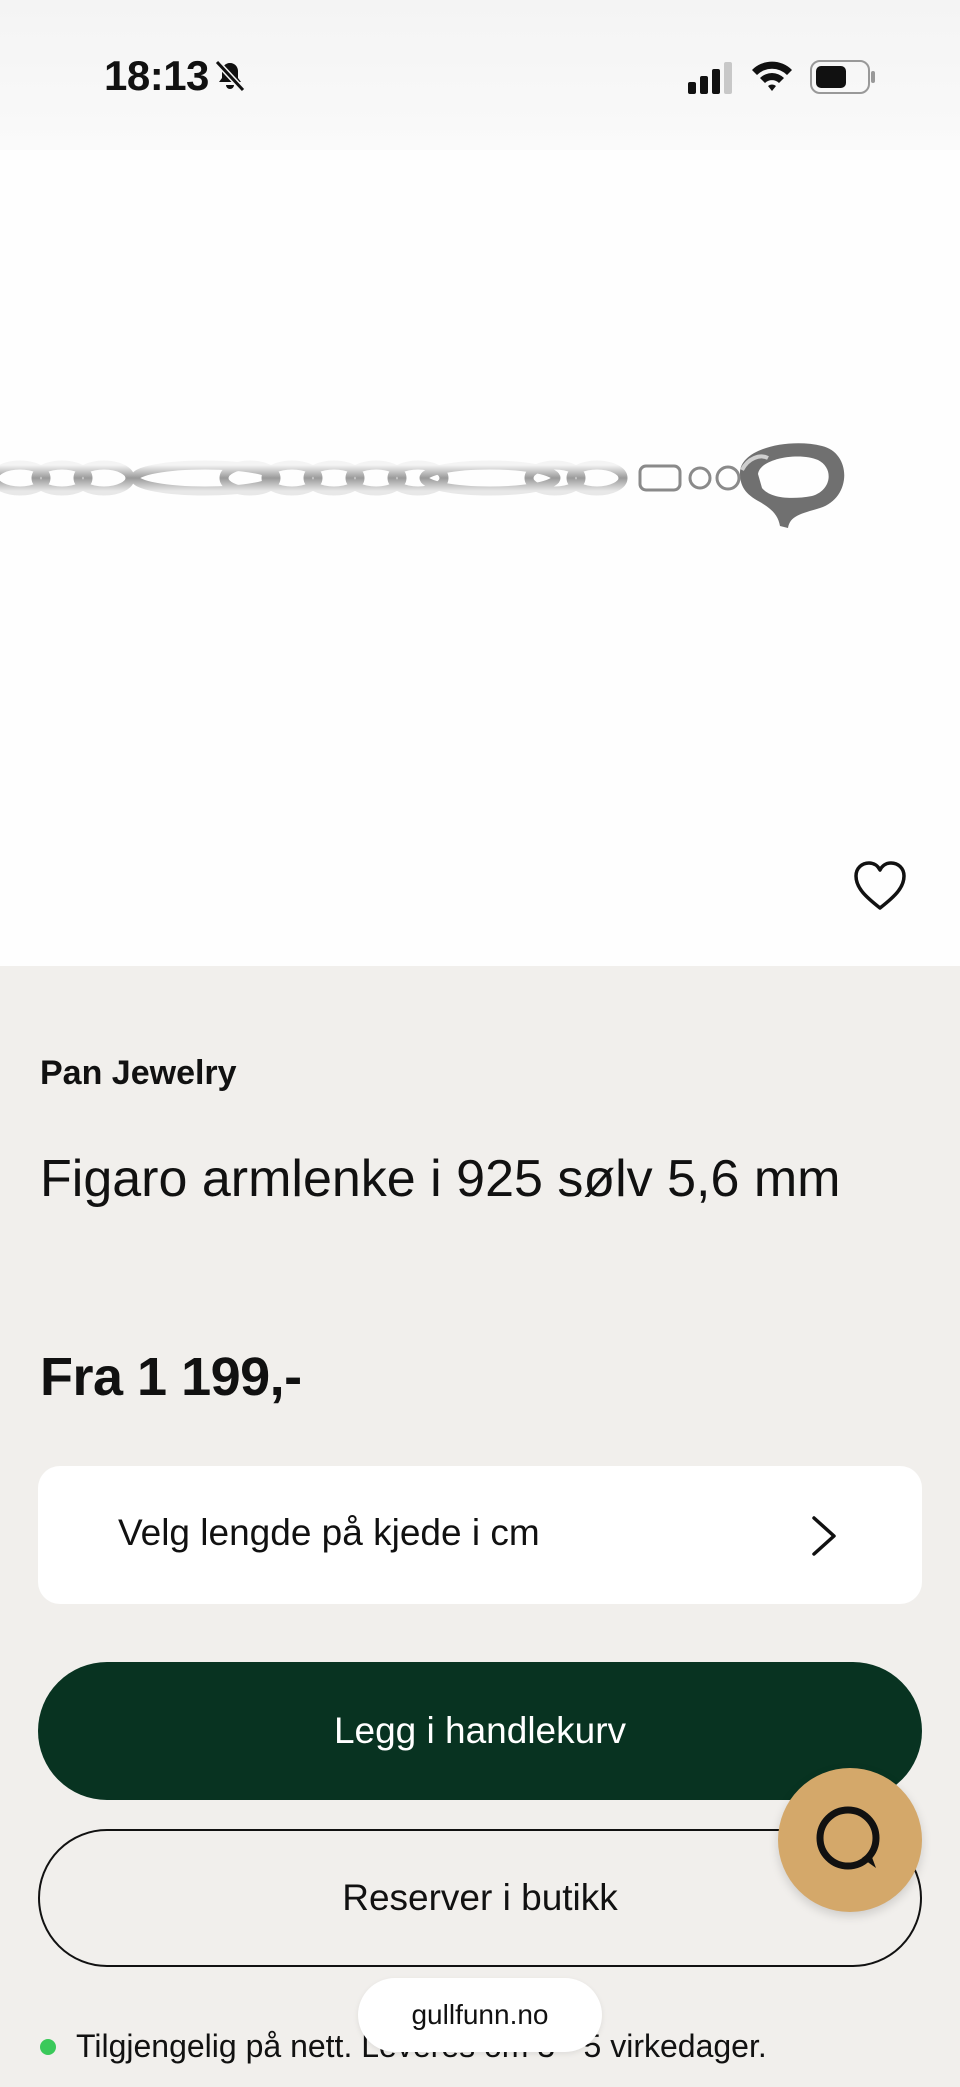  What do you see at coordinates (440, 1179) in the screenshot?
I see `product-title: Figaro armlenke i 925 sølv 5,6 mm` at bounding box center [440, 1179].